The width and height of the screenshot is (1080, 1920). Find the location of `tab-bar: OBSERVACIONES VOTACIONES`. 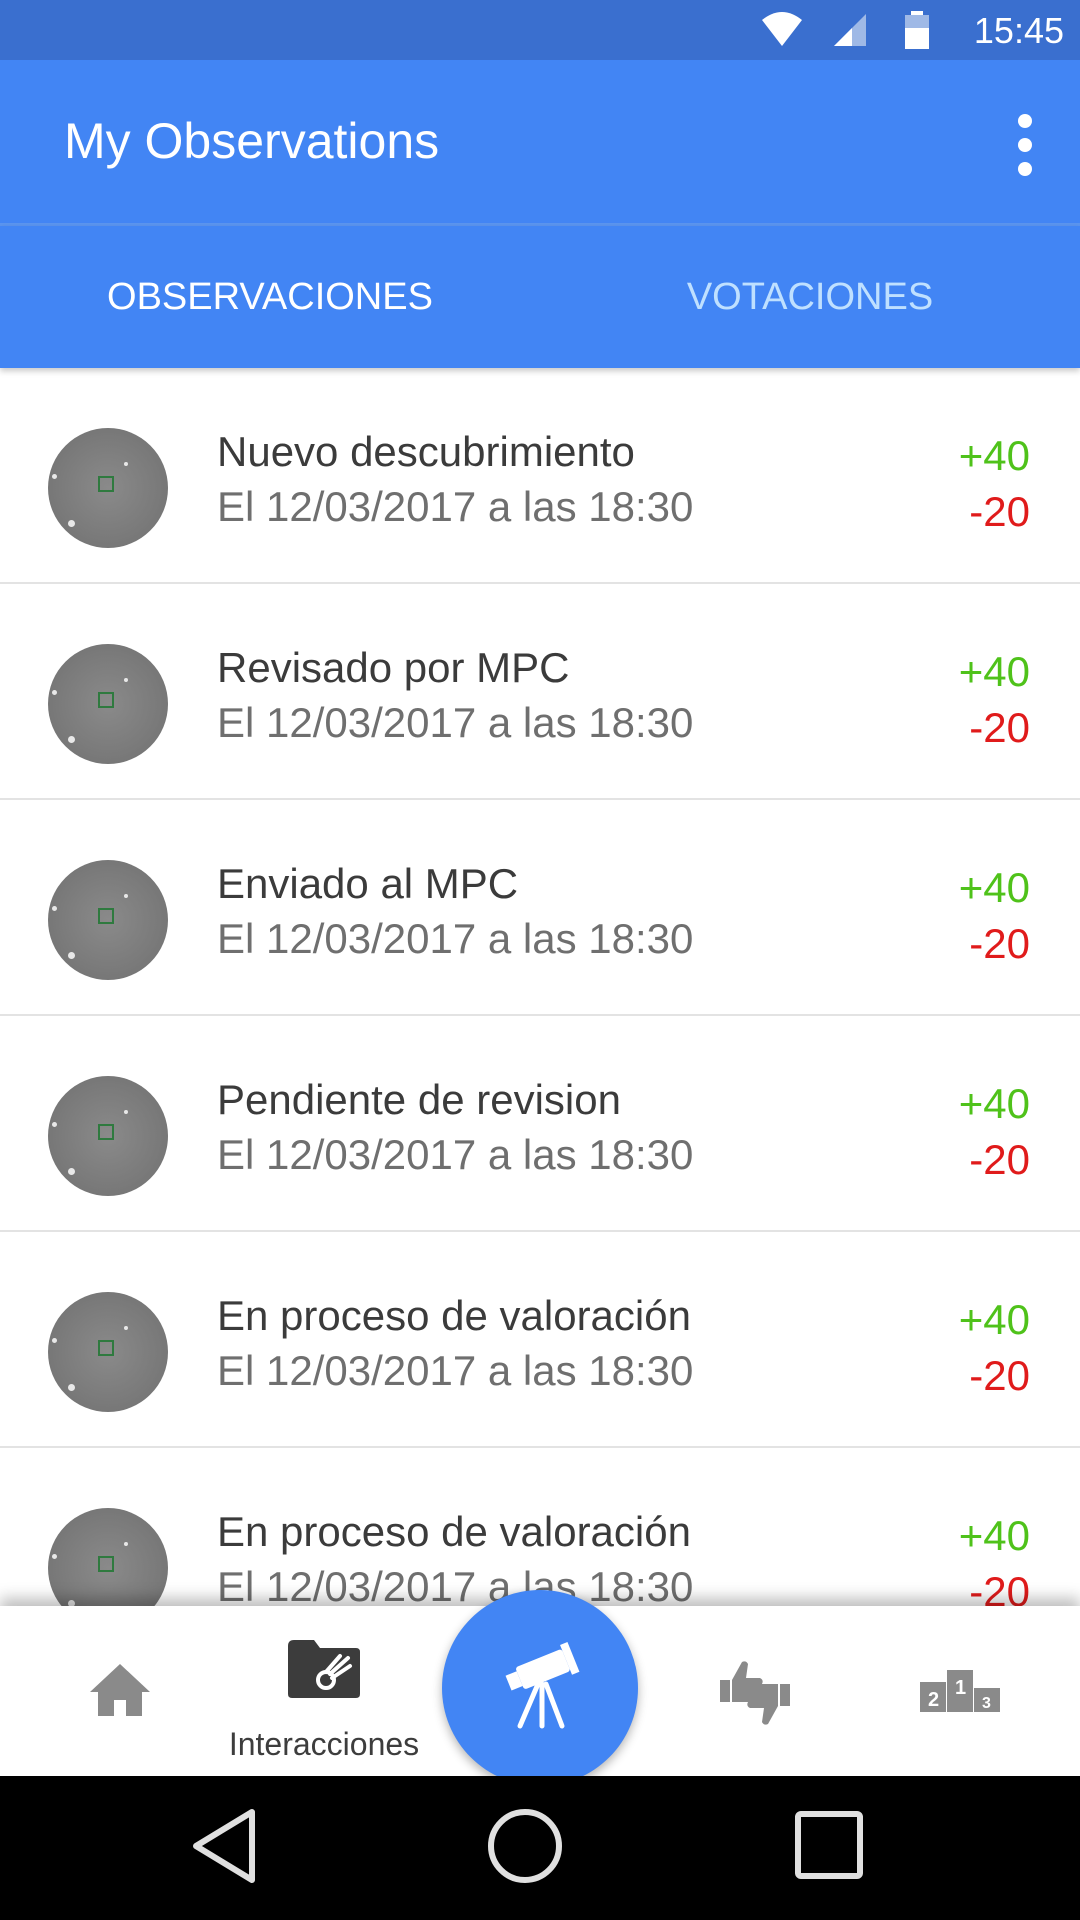

tab-bar: OBSERVACIONES VOTACIONES is located at coordinates (540, 297).